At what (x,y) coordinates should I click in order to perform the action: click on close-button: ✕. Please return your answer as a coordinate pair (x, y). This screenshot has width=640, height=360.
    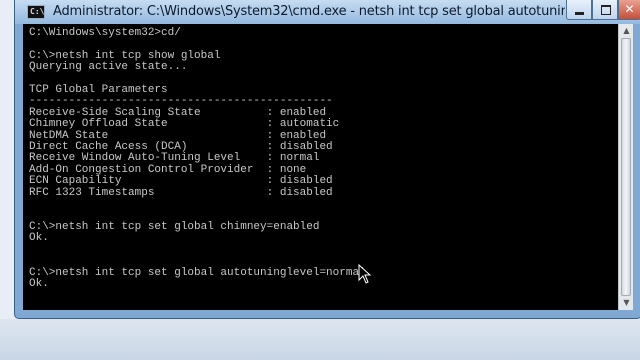
    Looking at the image, I should click on (629, 10).